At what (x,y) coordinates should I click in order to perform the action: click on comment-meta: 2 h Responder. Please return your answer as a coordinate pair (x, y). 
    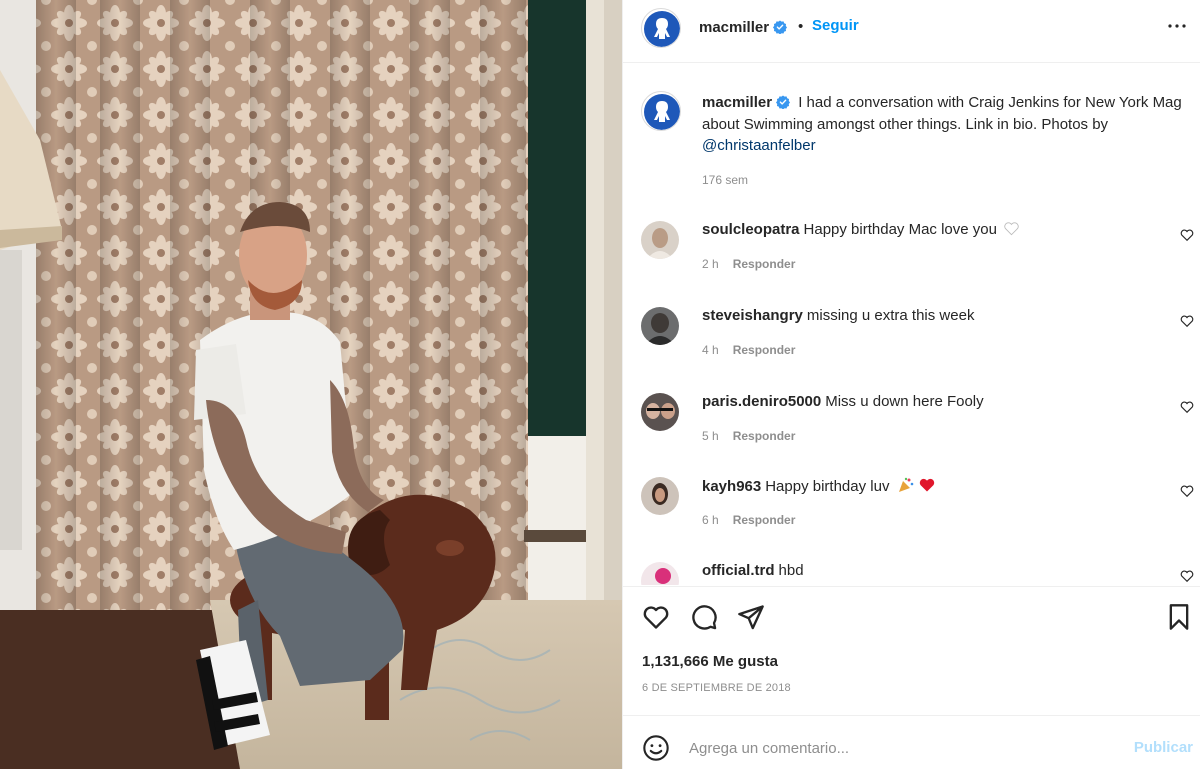
    Looking at the image, I should click on (748, 264).